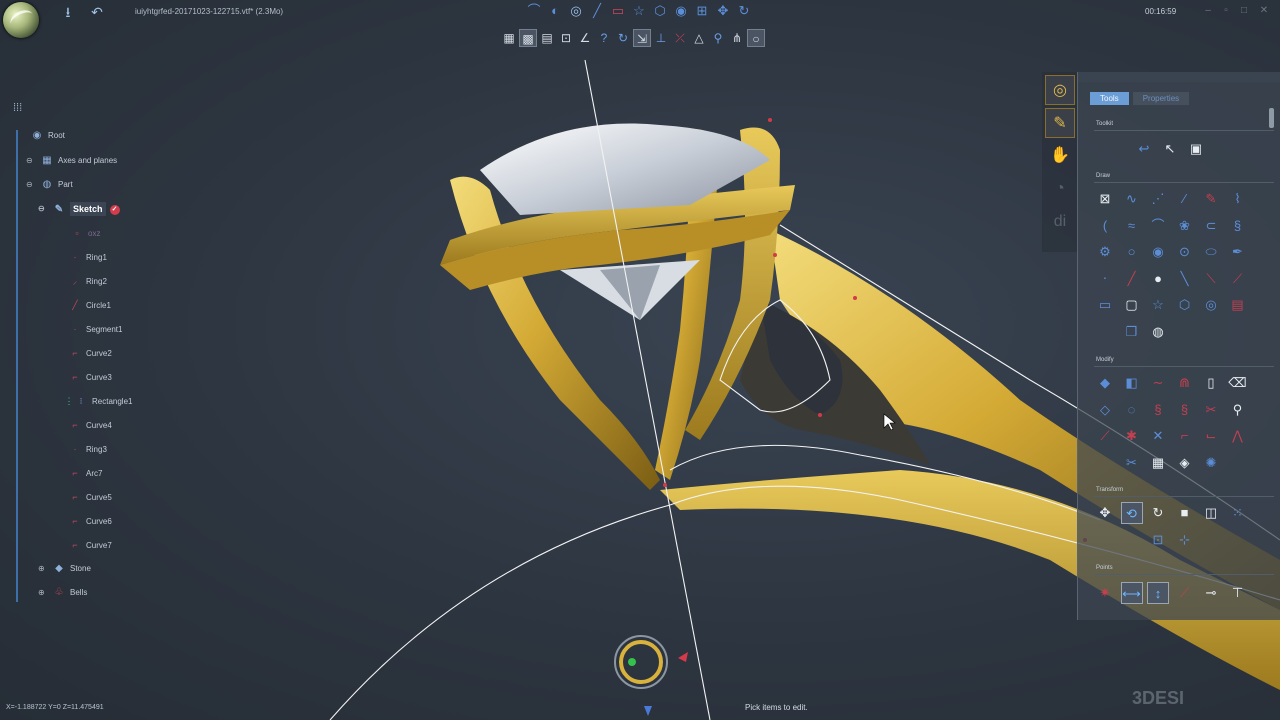 The height and width of the screenshot is (720, 1280). Describe the element at coordinates (1185, 410) in the screenshot. I see `ss-icon: §` at that location.